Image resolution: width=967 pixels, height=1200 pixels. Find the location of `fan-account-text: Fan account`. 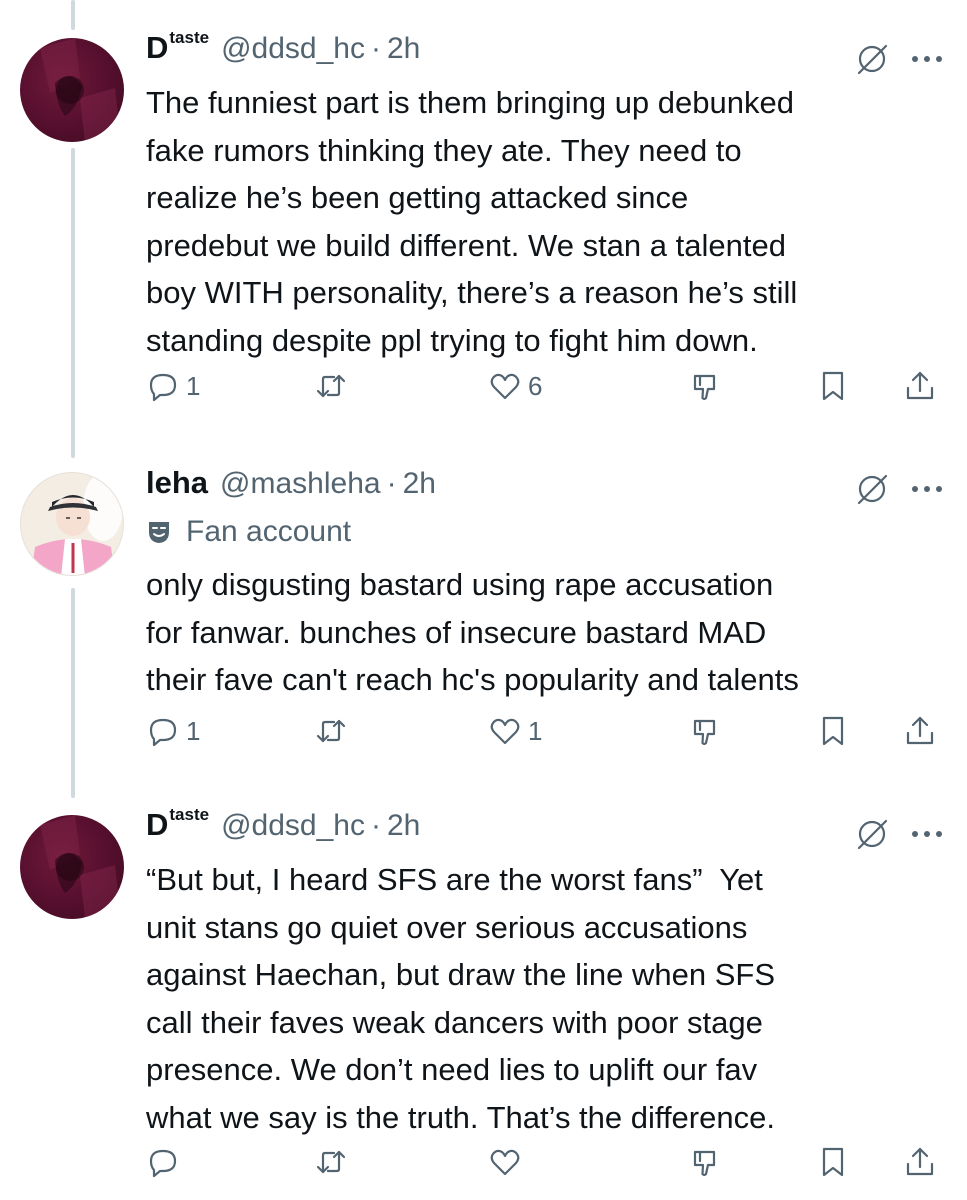

fan-account-text: Fan account is located at coordinates (269, 531).